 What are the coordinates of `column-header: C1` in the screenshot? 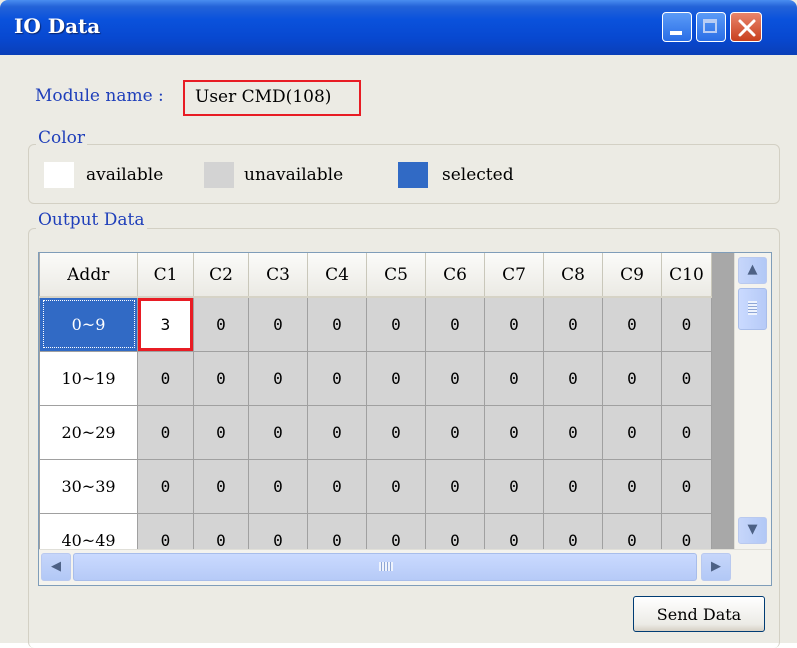 It's located at (165, 275).